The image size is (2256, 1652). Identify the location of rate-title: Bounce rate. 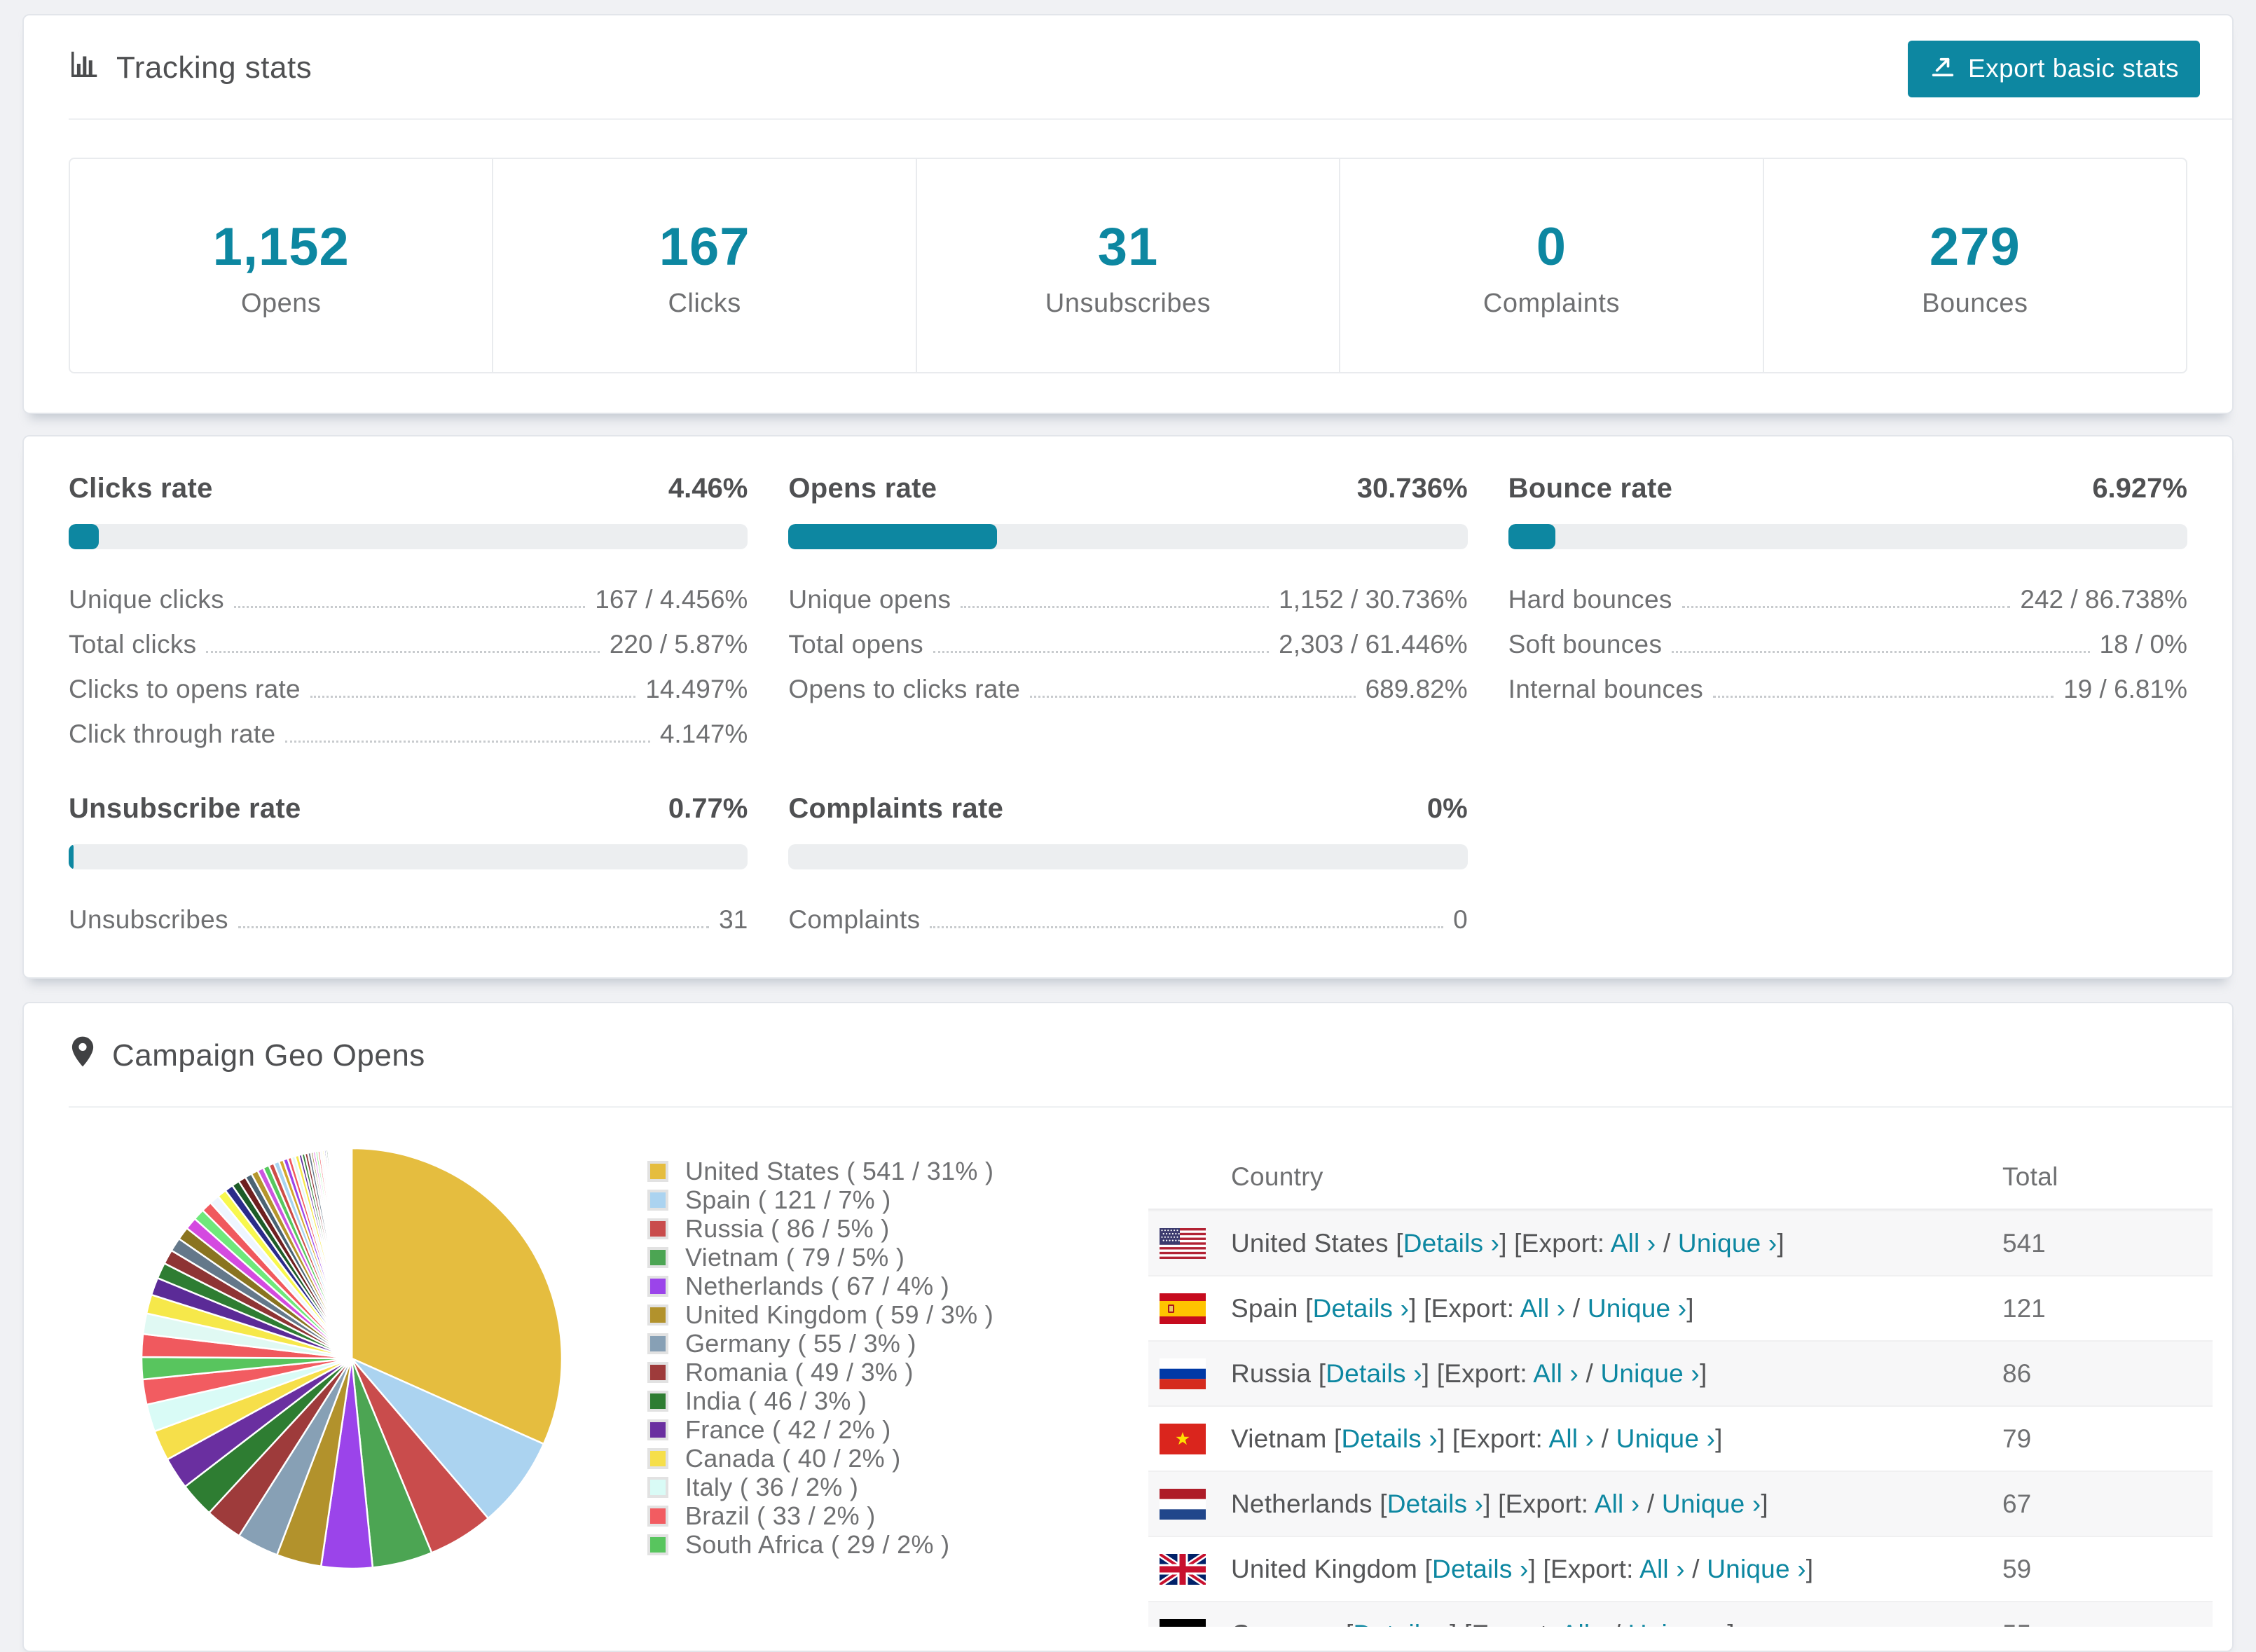
(1590, 489).